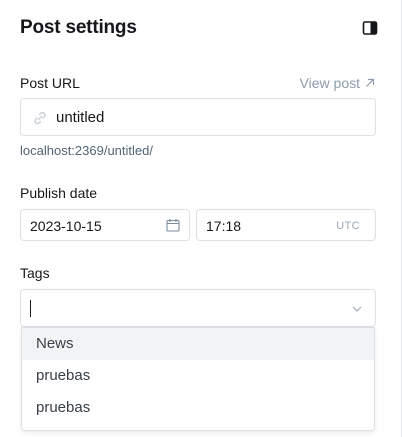 Image resolution: width=402 pixels, height=437 pixels. I want to click on tags-label: Tags, so click(35, 273).